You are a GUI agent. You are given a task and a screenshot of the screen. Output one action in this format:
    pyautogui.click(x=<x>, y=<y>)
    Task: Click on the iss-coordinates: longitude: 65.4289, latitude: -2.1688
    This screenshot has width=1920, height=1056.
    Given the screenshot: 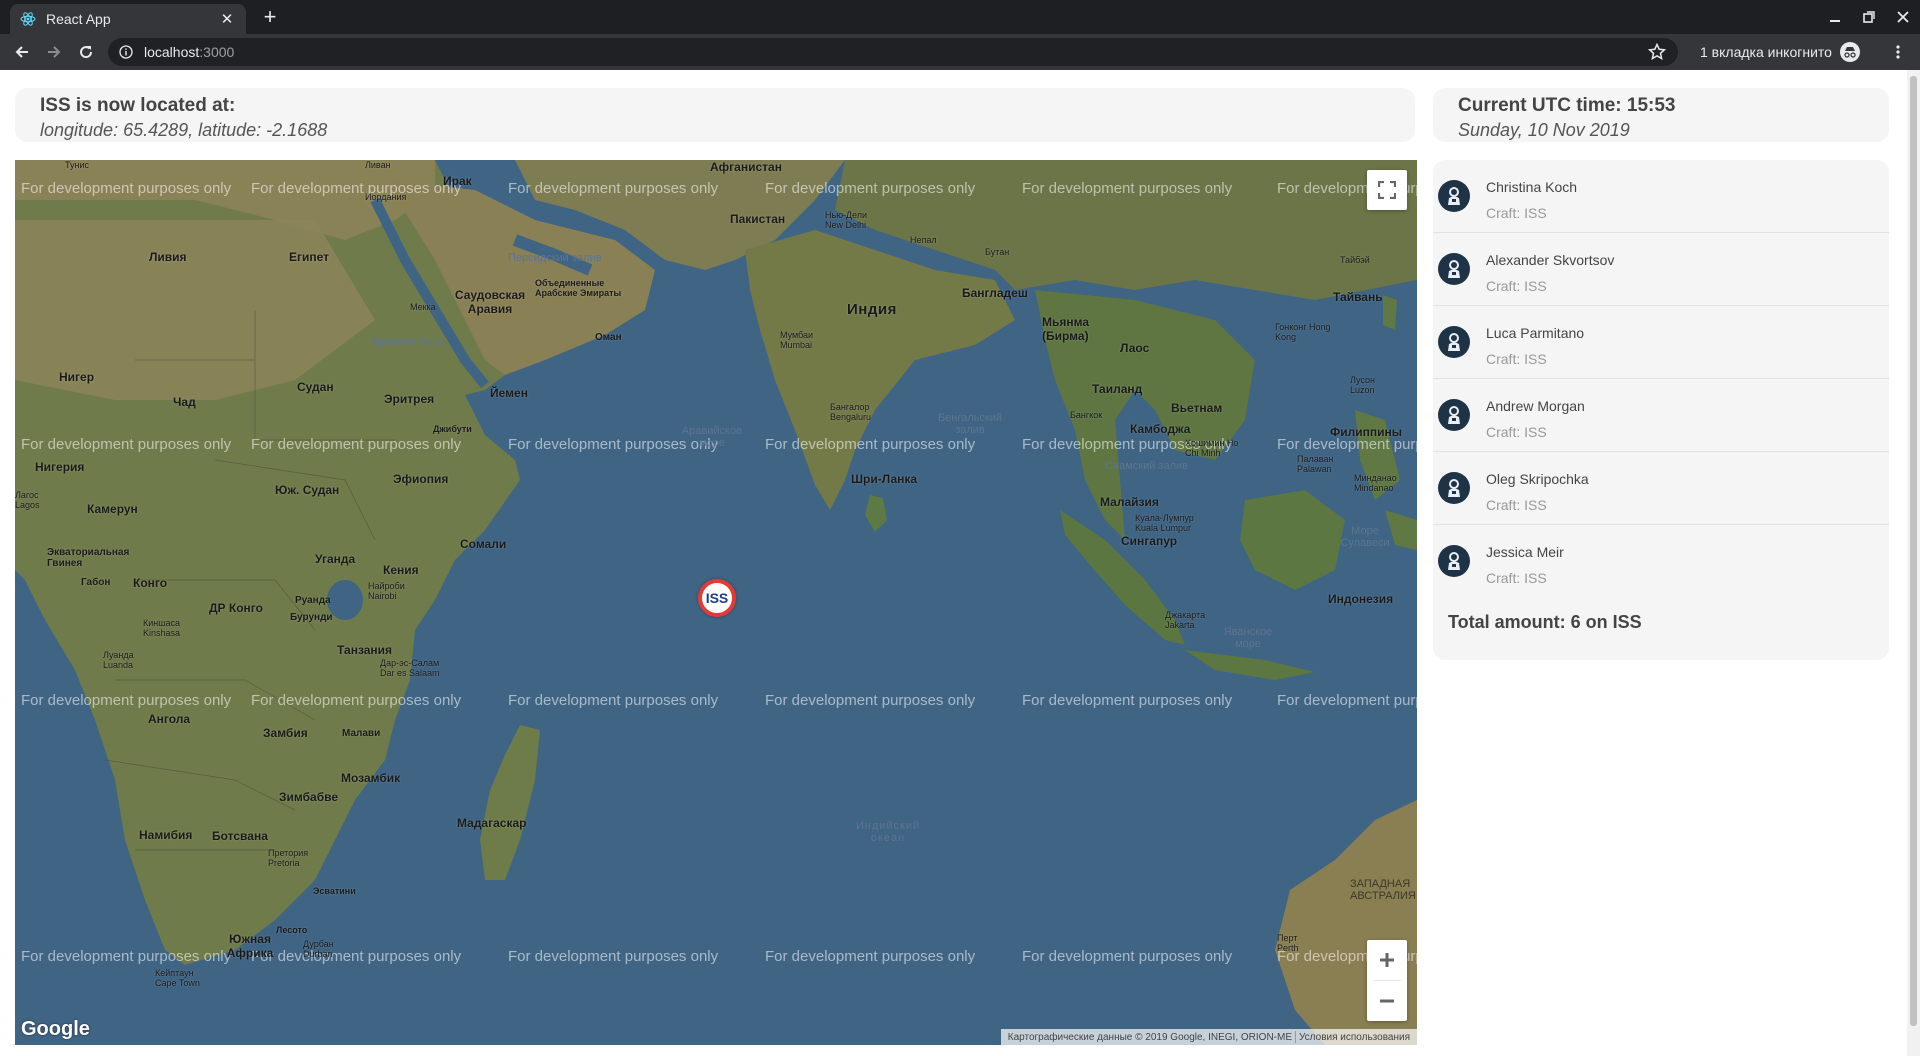 What is the action you would take?
    pyautogui.click(x=184, y=130)
    